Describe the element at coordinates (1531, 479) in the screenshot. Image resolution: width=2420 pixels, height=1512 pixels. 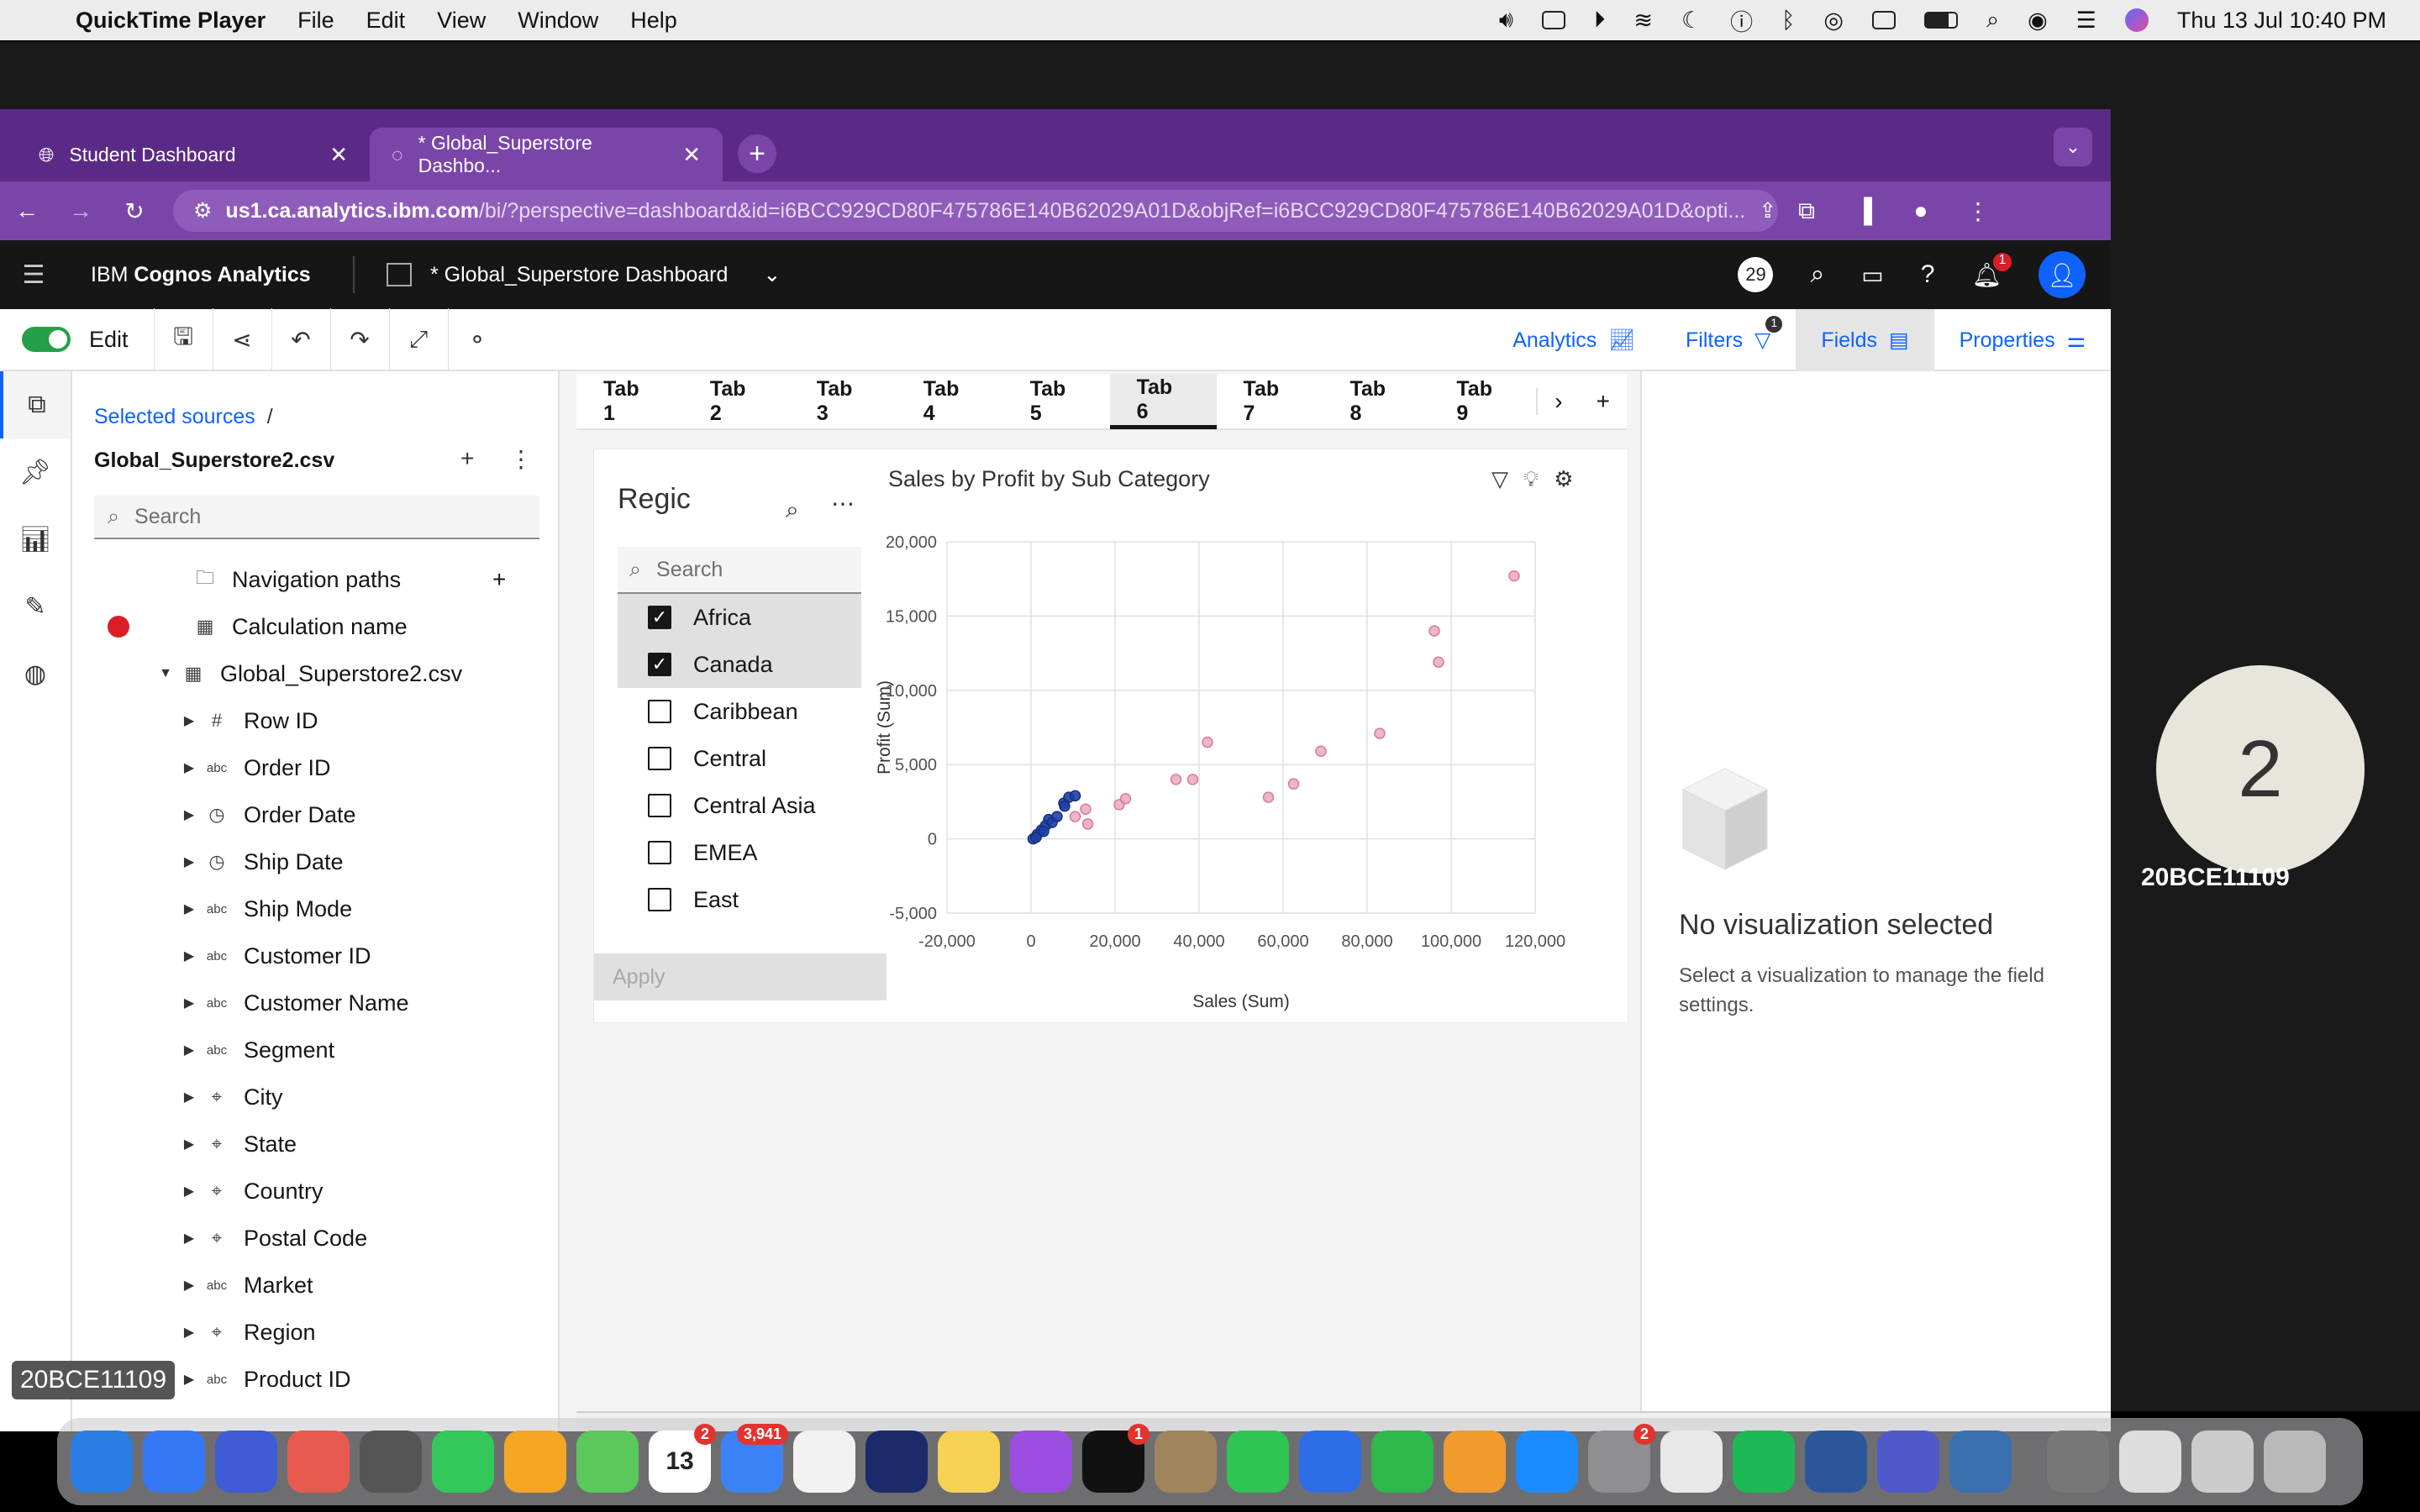
I see `insights-bulb-icon: 💡︎` at that location.